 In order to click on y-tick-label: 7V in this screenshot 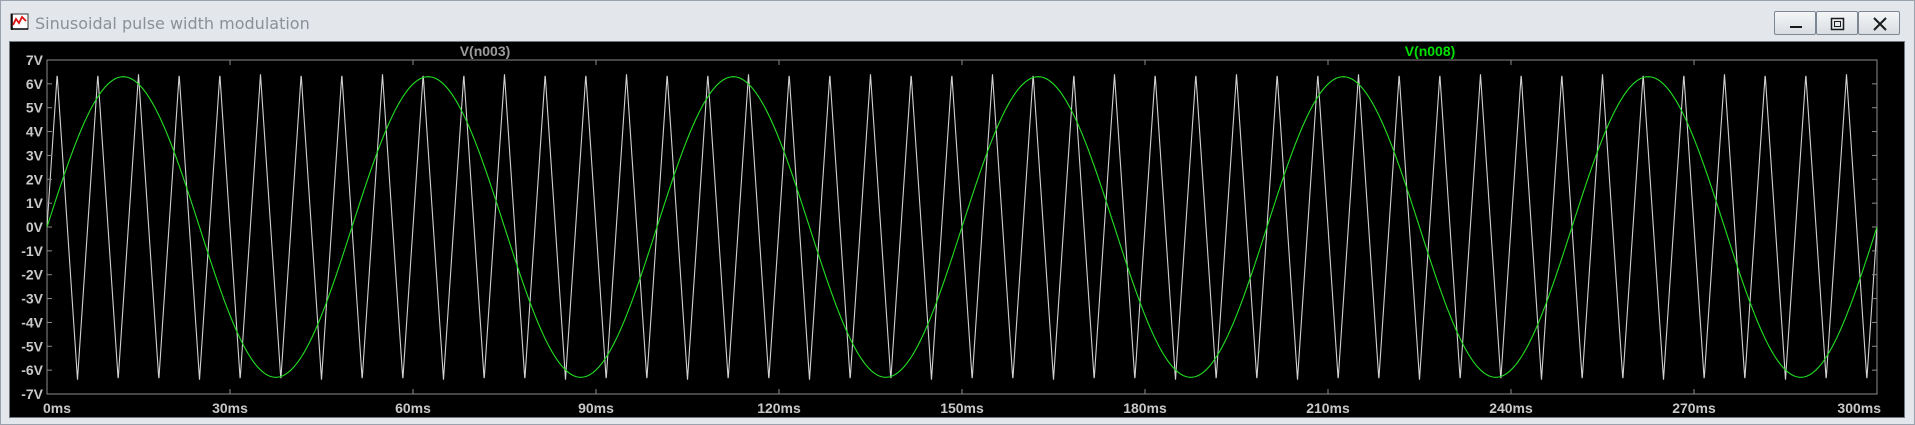, I will do `click(35, 60)`.